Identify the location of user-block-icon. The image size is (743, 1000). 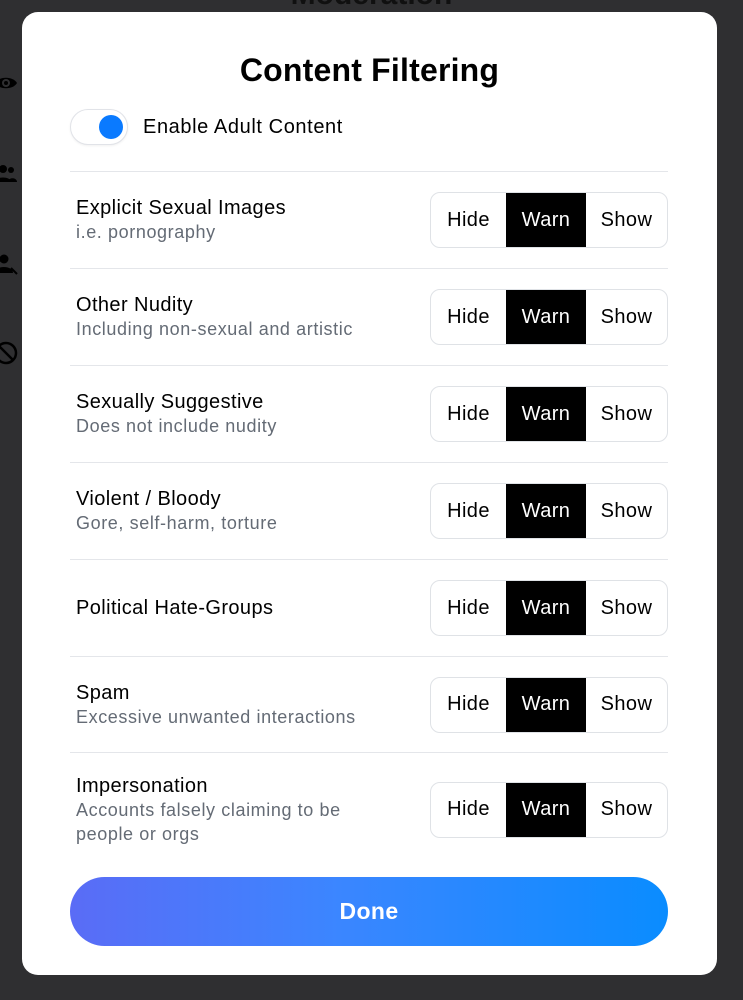
(9, 264).